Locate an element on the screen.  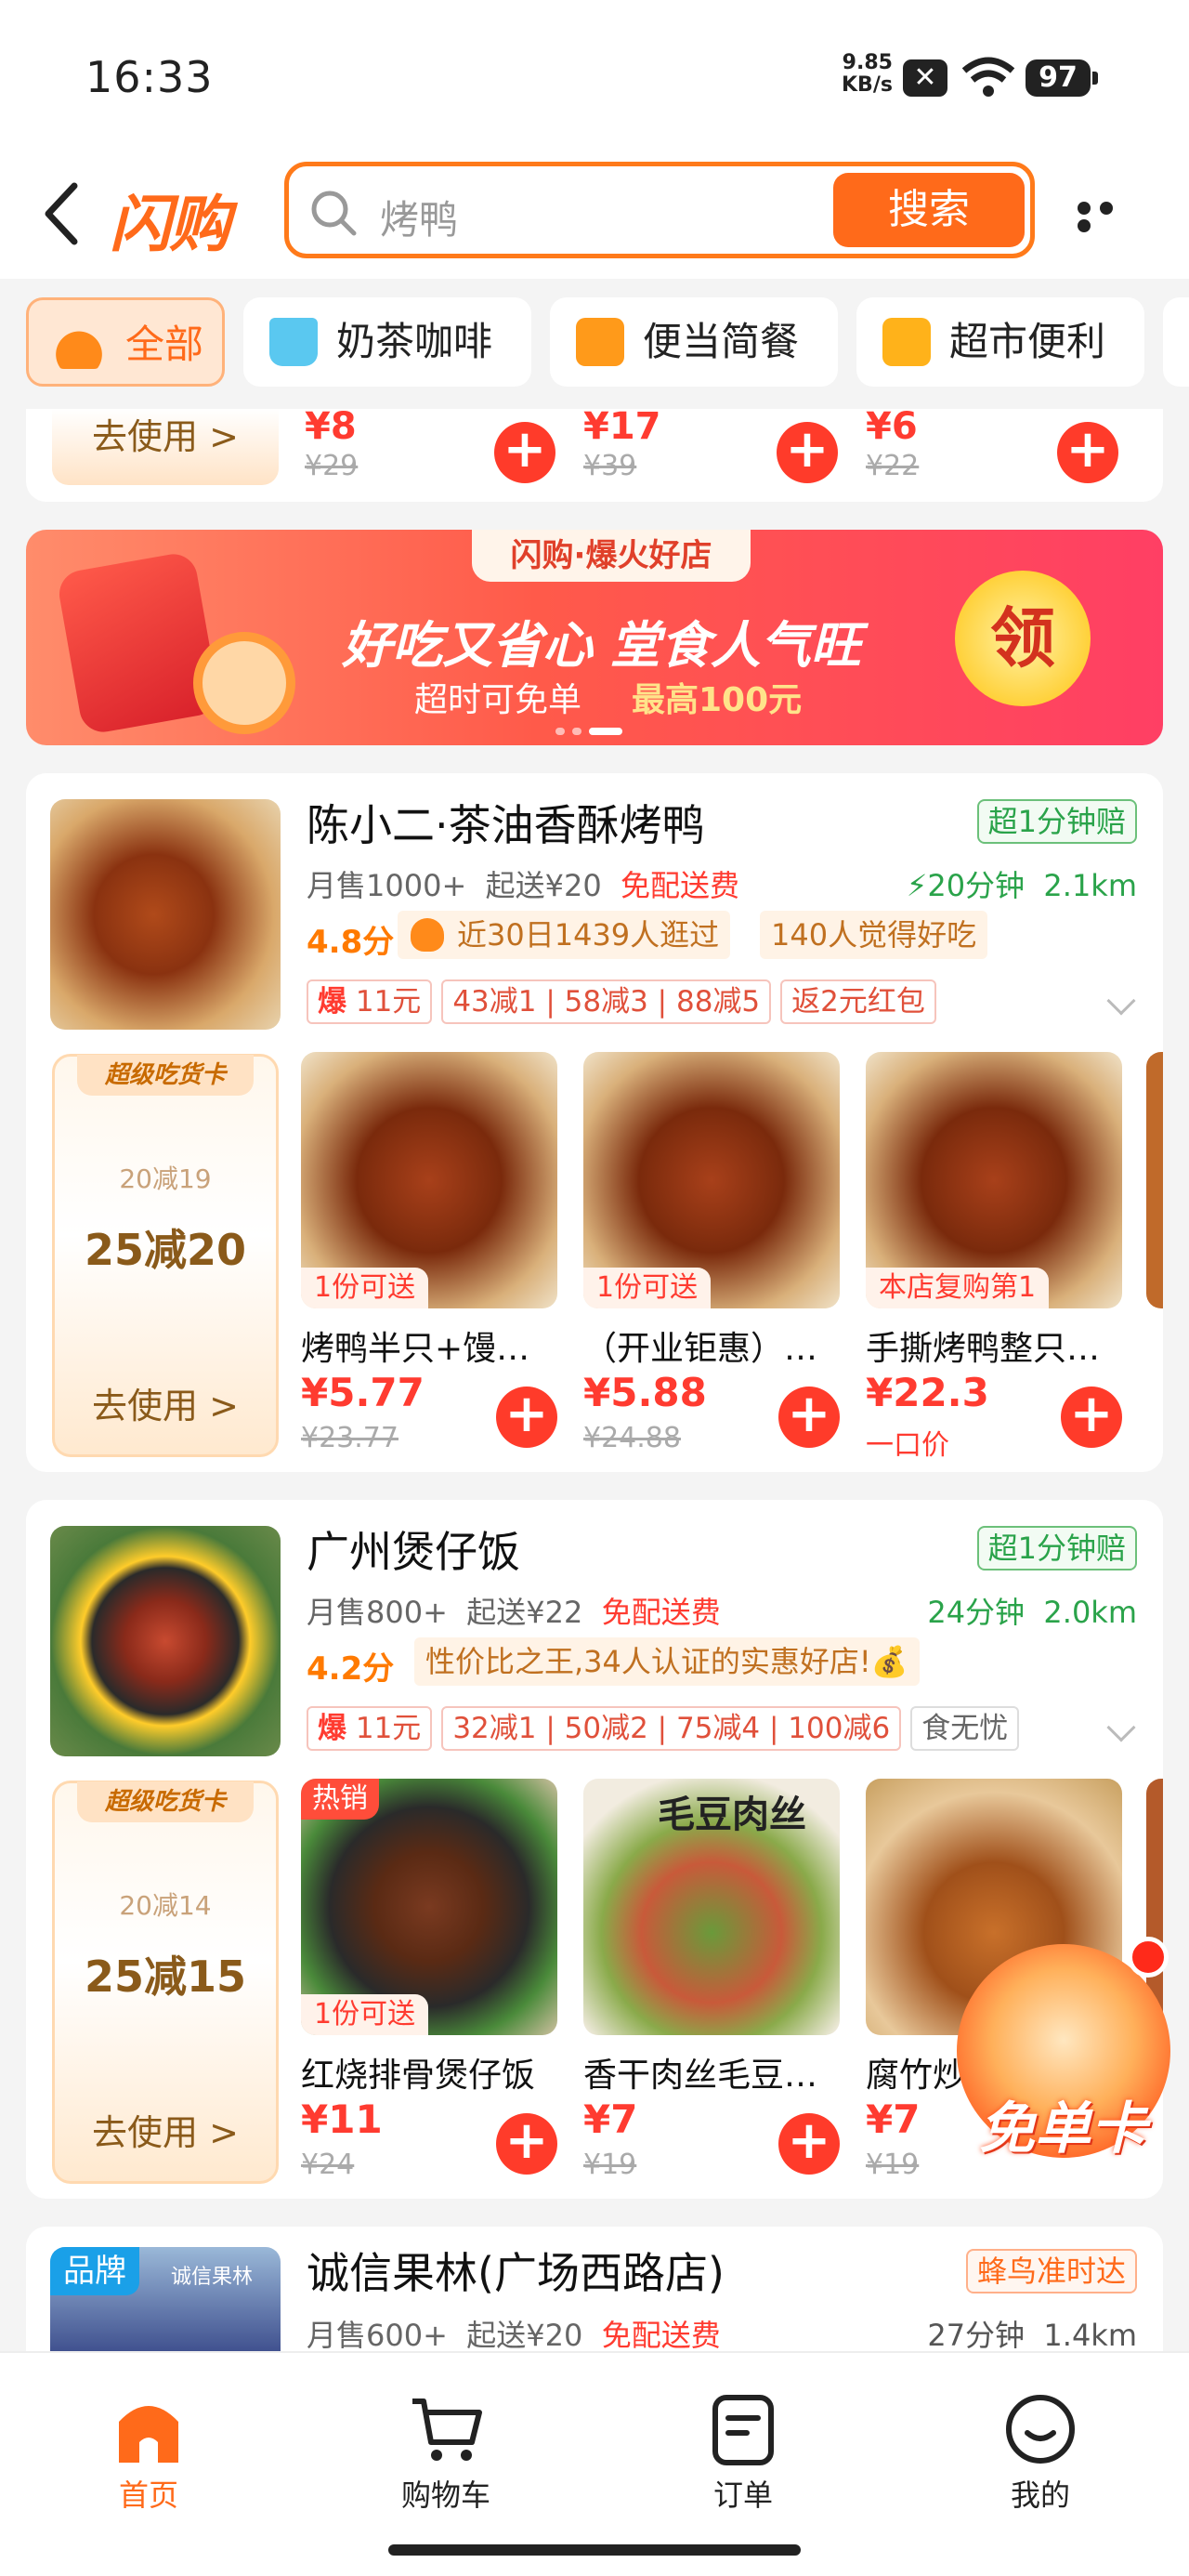
promo-tag: 食无忧 is located at coordinates (965, 1728).